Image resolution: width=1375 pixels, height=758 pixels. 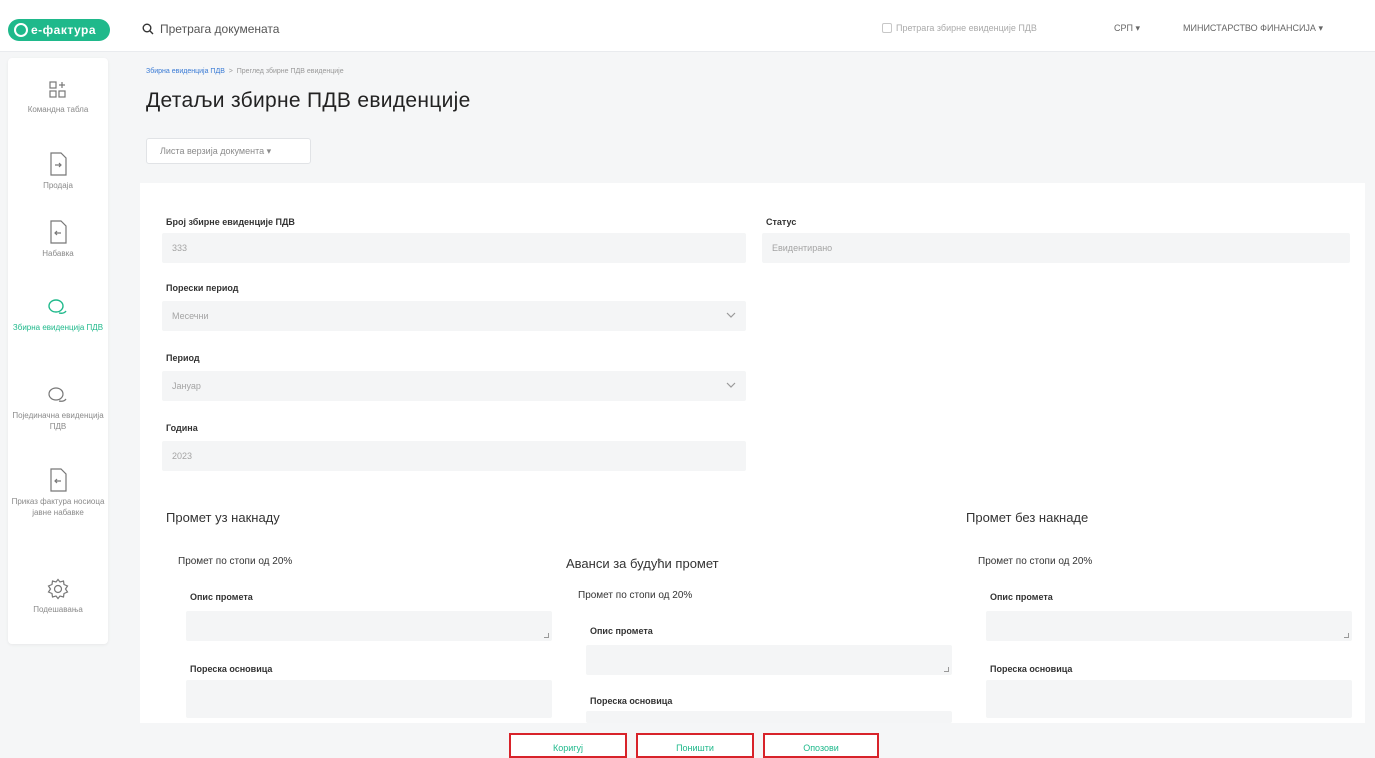 What do you see at coordinates (454, 386) in the screenshot?
I see `period-select: Јануар` at bounding box center [454, 386].